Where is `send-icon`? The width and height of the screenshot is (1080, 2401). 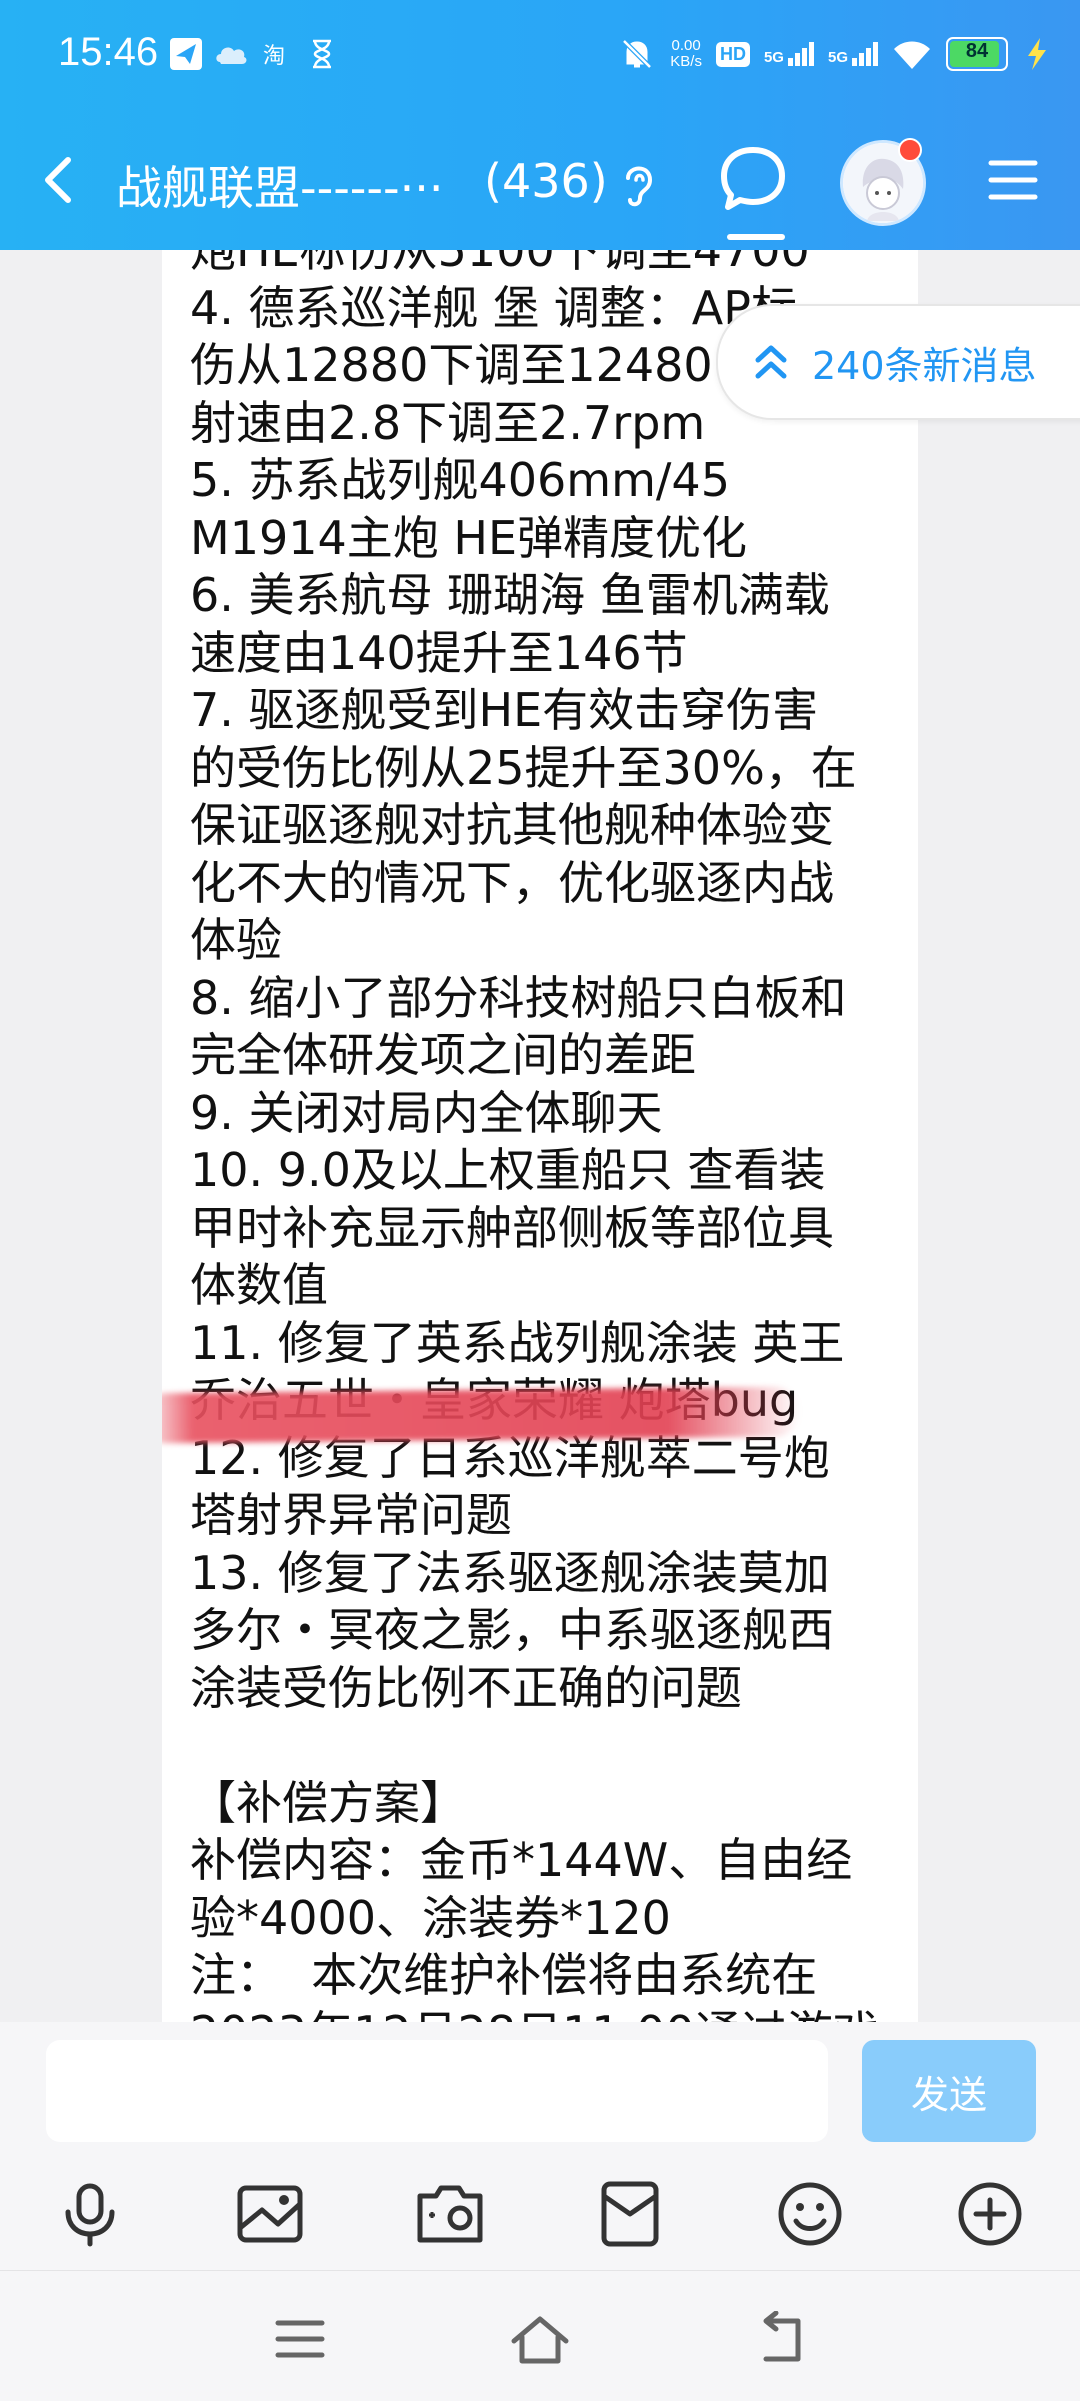 send-icon is located at coordinates (186, 54).